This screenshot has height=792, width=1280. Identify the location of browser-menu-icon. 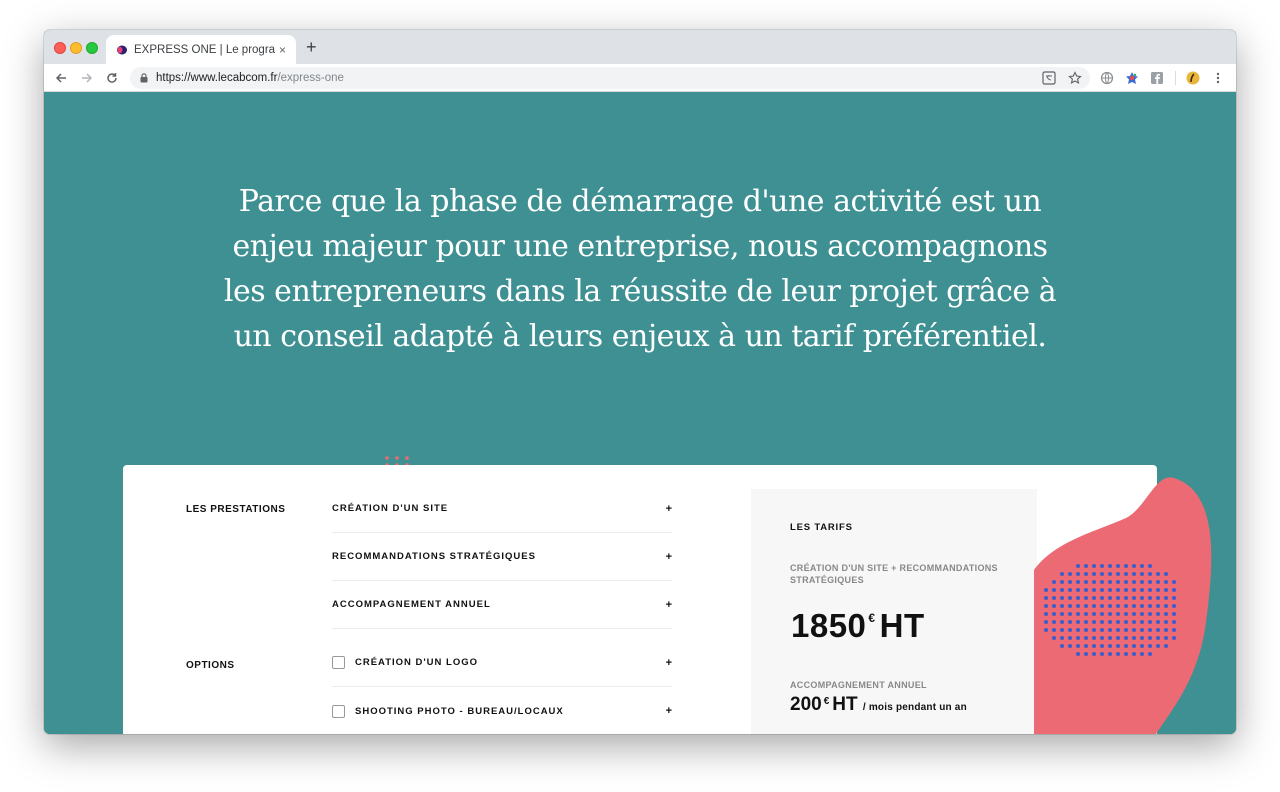
(1218, 78).